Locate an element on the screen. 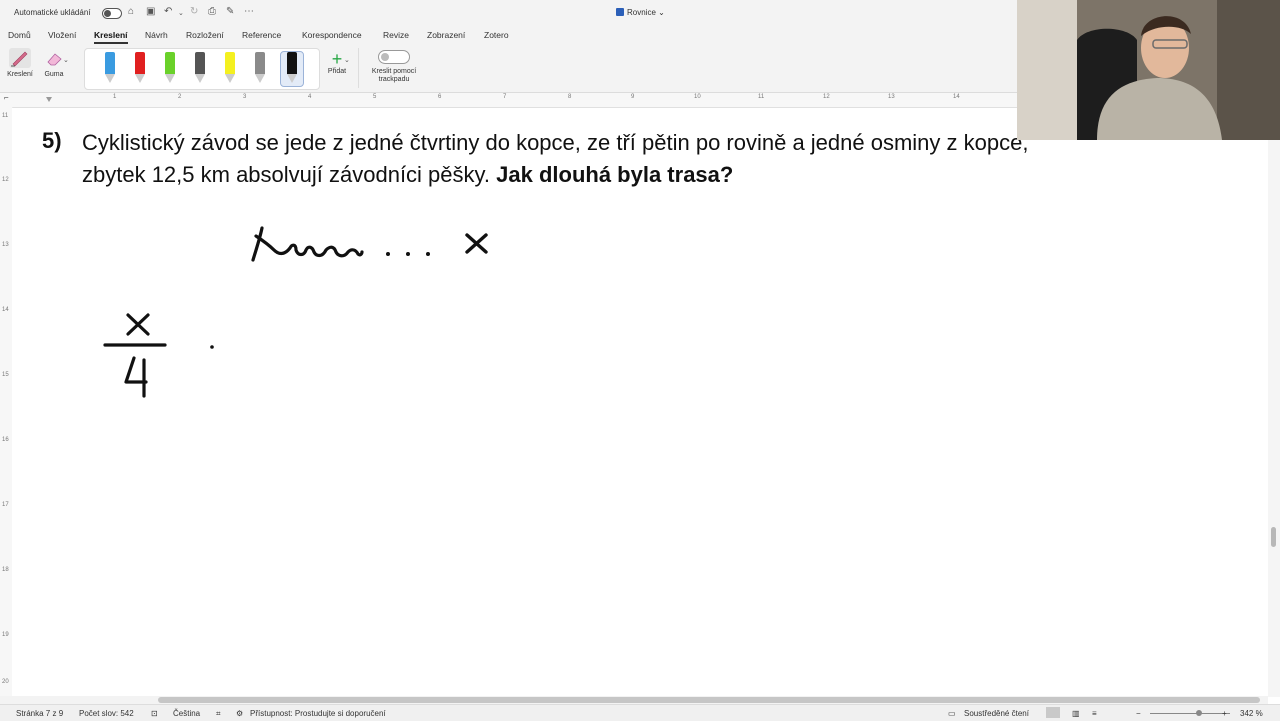 The height and width of the screenshot is (721, 1280). zoom-in-icon: + is located at coordinates (1224, 713).